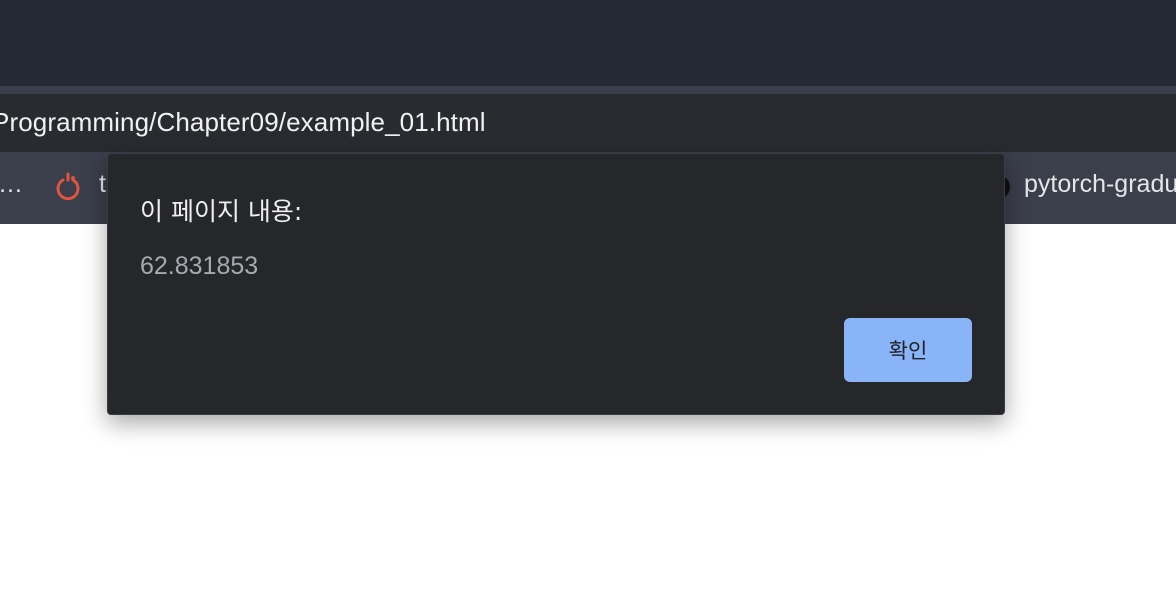  Describe the element at coordinates (102, 184) in the screenshot. I see `bookmark-item-label: t` at that location.